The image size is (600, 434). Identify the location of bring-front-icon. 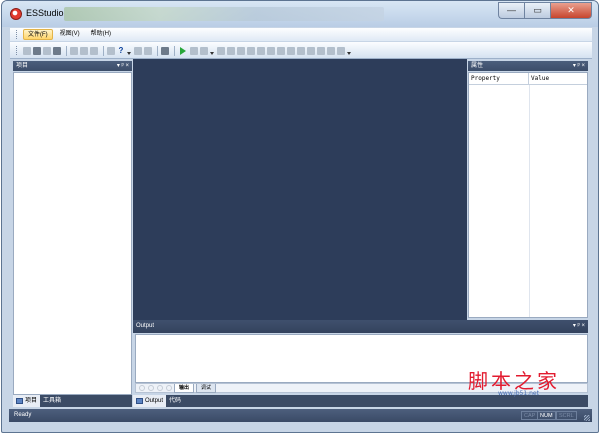
(331, 50).